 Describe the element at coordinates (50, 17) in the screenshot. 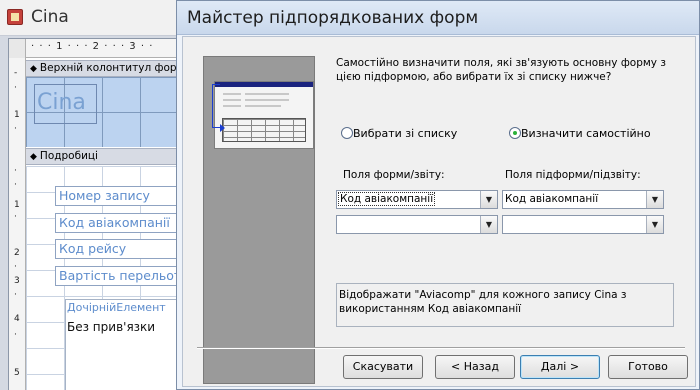

I see `background-window-title: Cina` at that location.